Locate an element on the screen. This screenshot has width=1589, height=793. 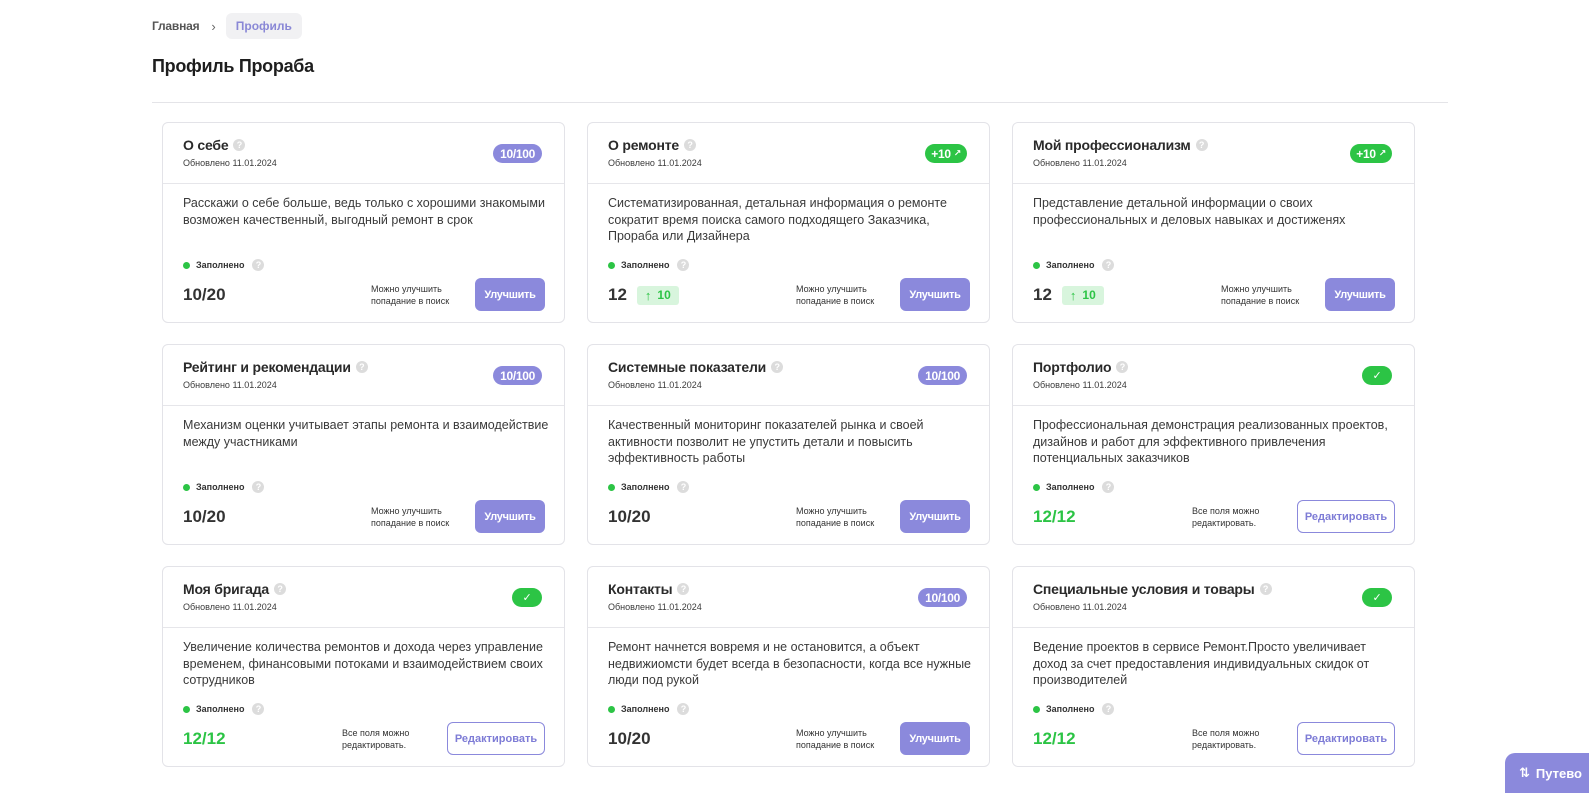
card-header: О ремонте? Обновлено 11.01.2024 +10 ↗ is located at coordinates (788, 153).